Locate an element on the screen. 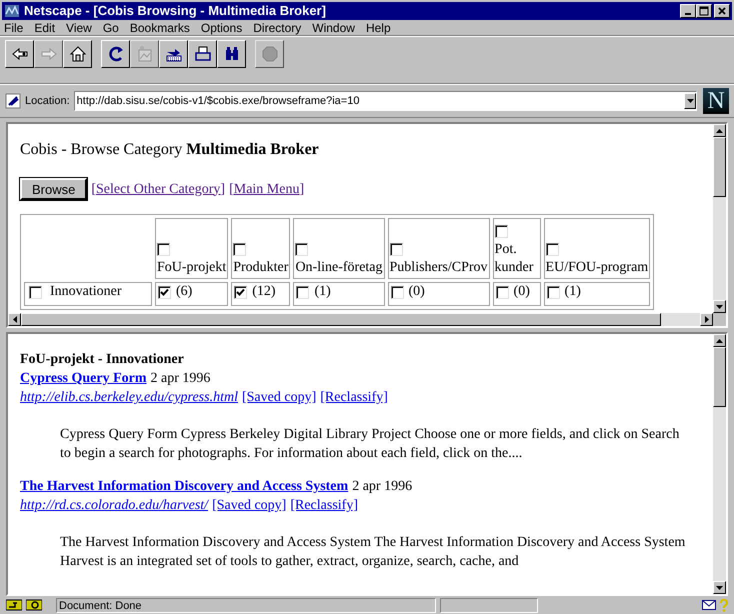 This screenshot has width=734, height=614. home-icon is located at coordinates (78, 54).